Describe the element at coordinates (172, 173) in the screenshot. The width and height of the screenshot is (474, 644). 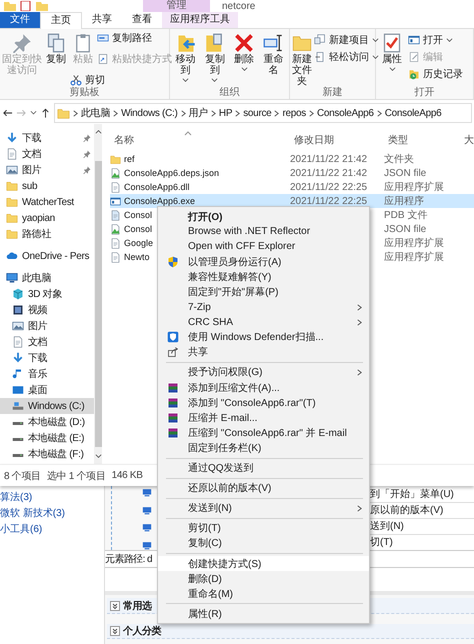
I see `file-name: ConsoleApp6.deps.json` at that location.